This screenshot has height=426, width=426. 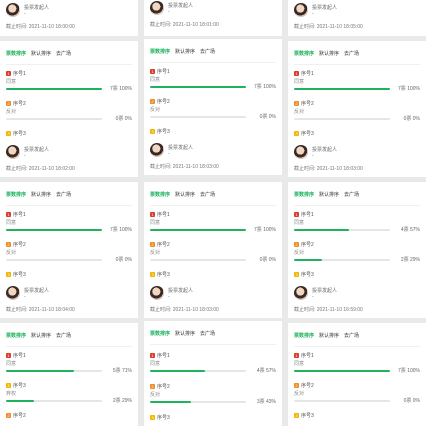 I want to click on vote-card: 投票发起人 - 截止时间: 2021-11-10 18:05:00, so click(x=357, y=18).